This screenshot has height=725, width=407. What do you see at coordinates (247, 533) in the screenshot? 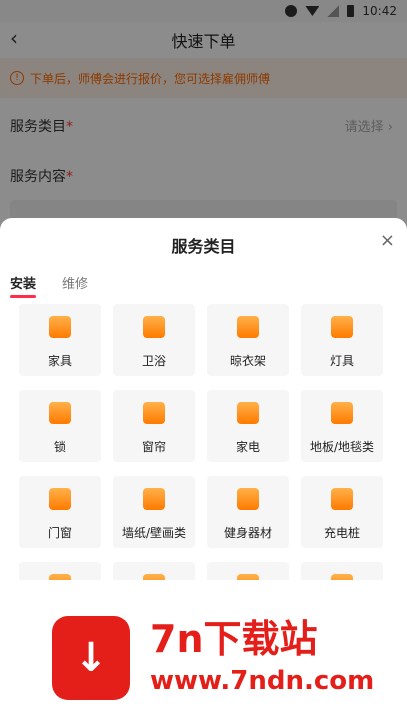
I see `service-item-label: 健身器材` at bounding box center [247, 533].